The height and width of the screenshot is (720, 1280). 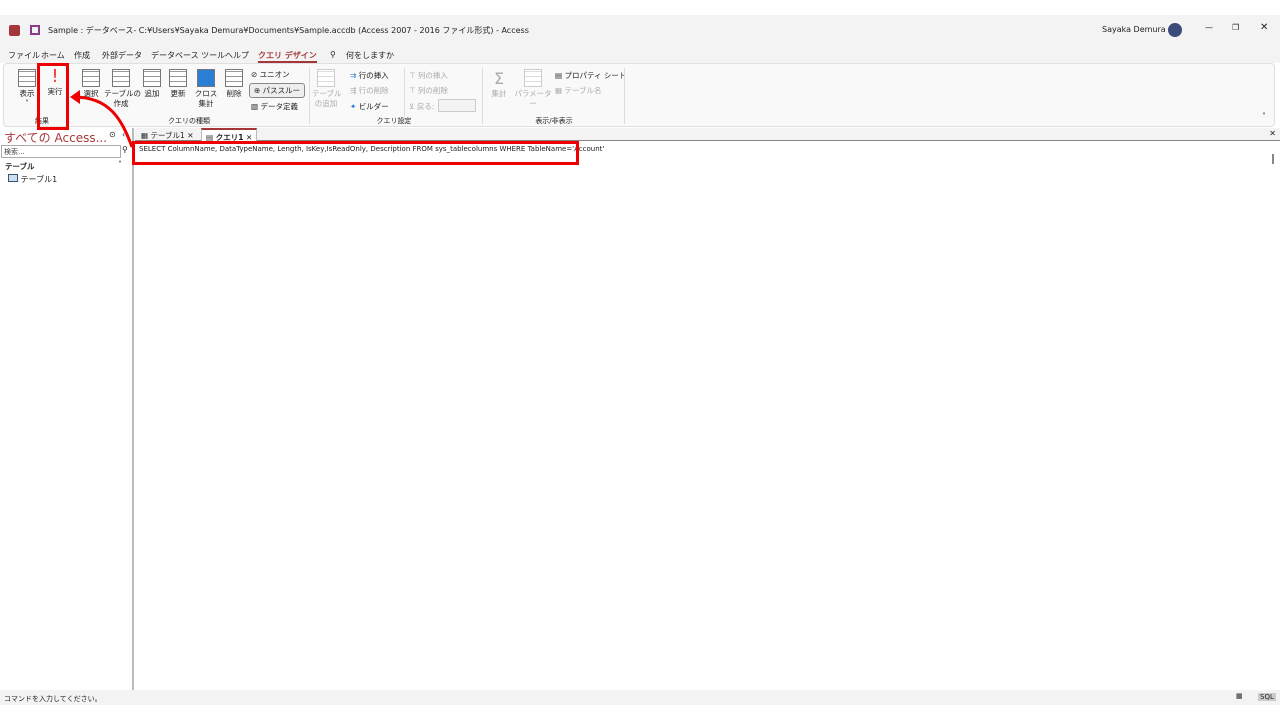 What do you see at coordinates (394, 121) in the screenshot?
I see `group-label-query-setup: クエリ設定` at bounding box center [394, 121].